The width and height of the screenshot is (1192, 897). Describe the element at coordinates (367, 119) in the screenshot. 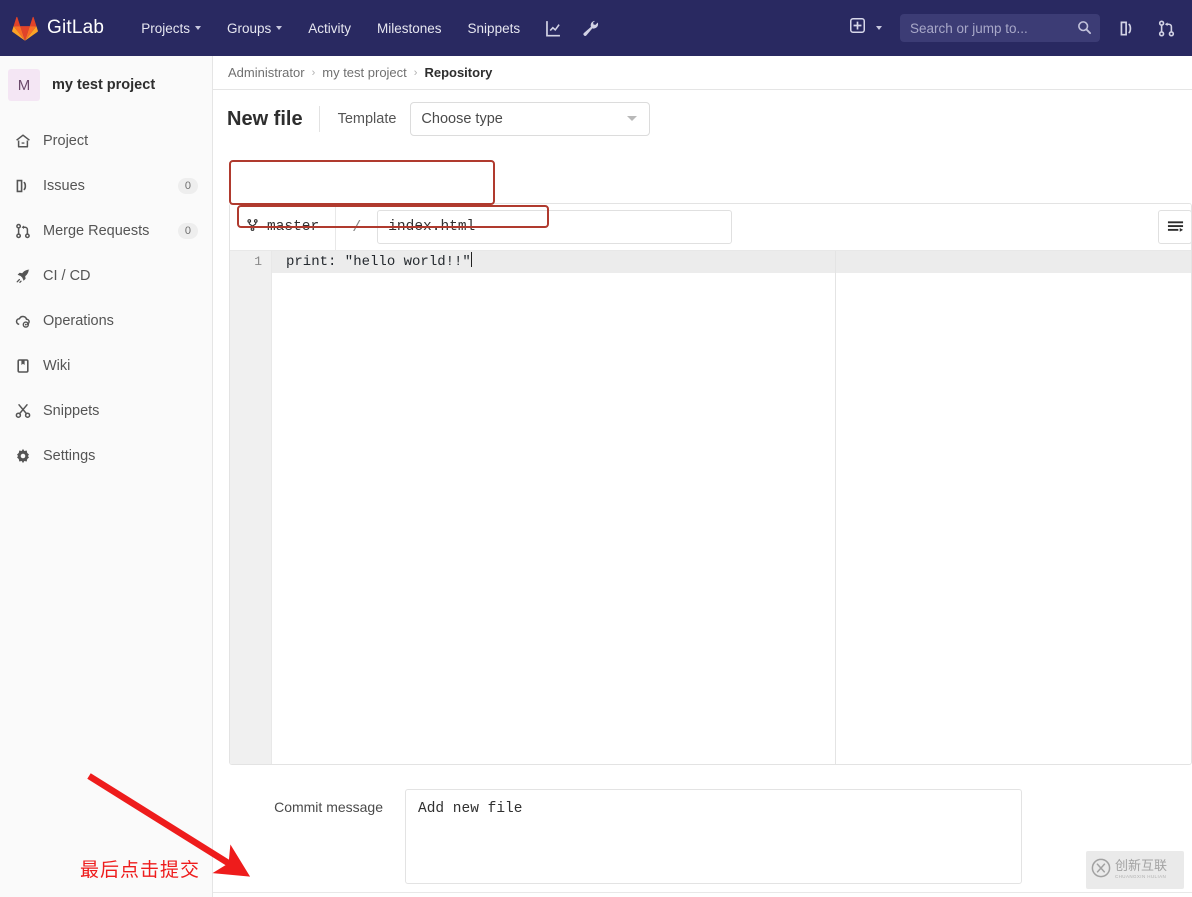

I see `template-label: Template` at that location.